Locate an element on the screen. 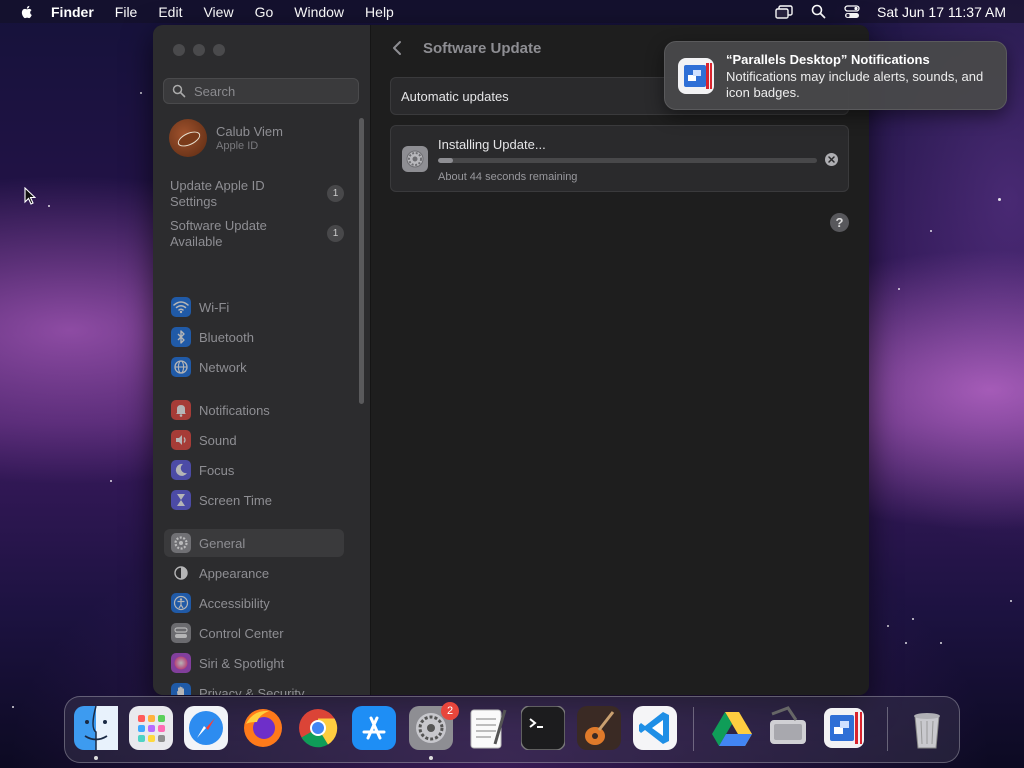  sidebar-item-accessibility: Accessibility is located at coordinates (254, 603).